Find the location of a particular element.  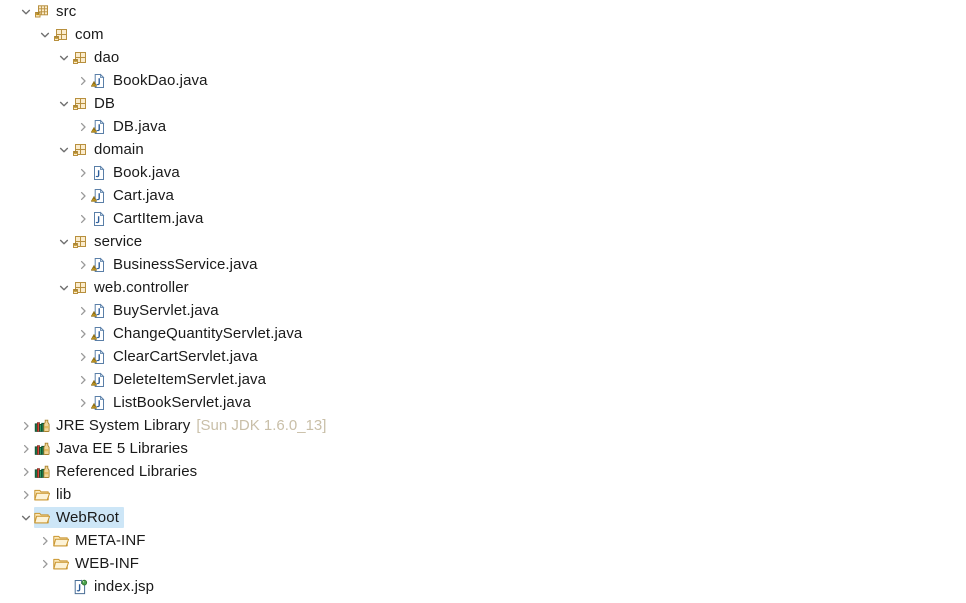

tree-row: src is located at coordinates (483, 11).